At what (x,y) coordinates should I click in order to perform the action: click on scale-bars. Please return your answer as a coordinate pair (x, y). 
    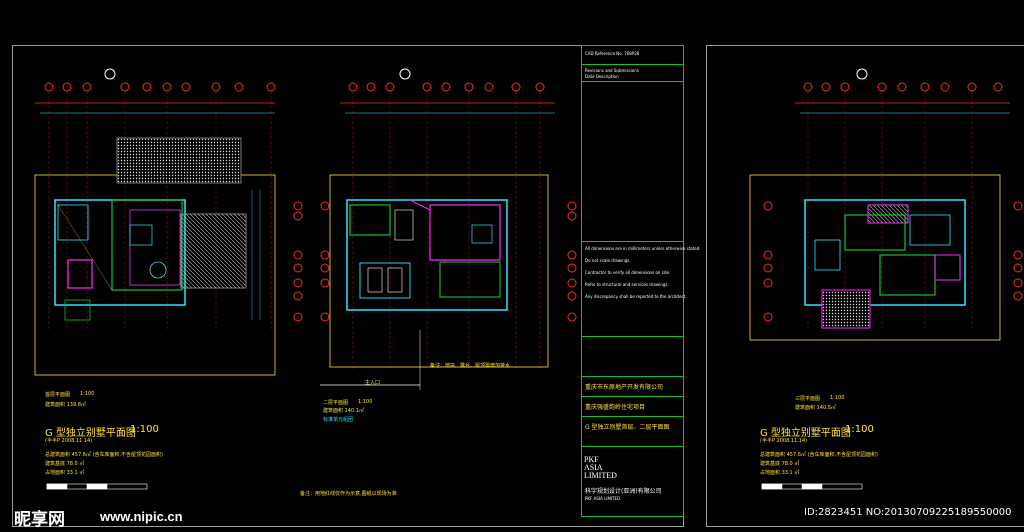
    Looking at the image, I should click on (454, 486).